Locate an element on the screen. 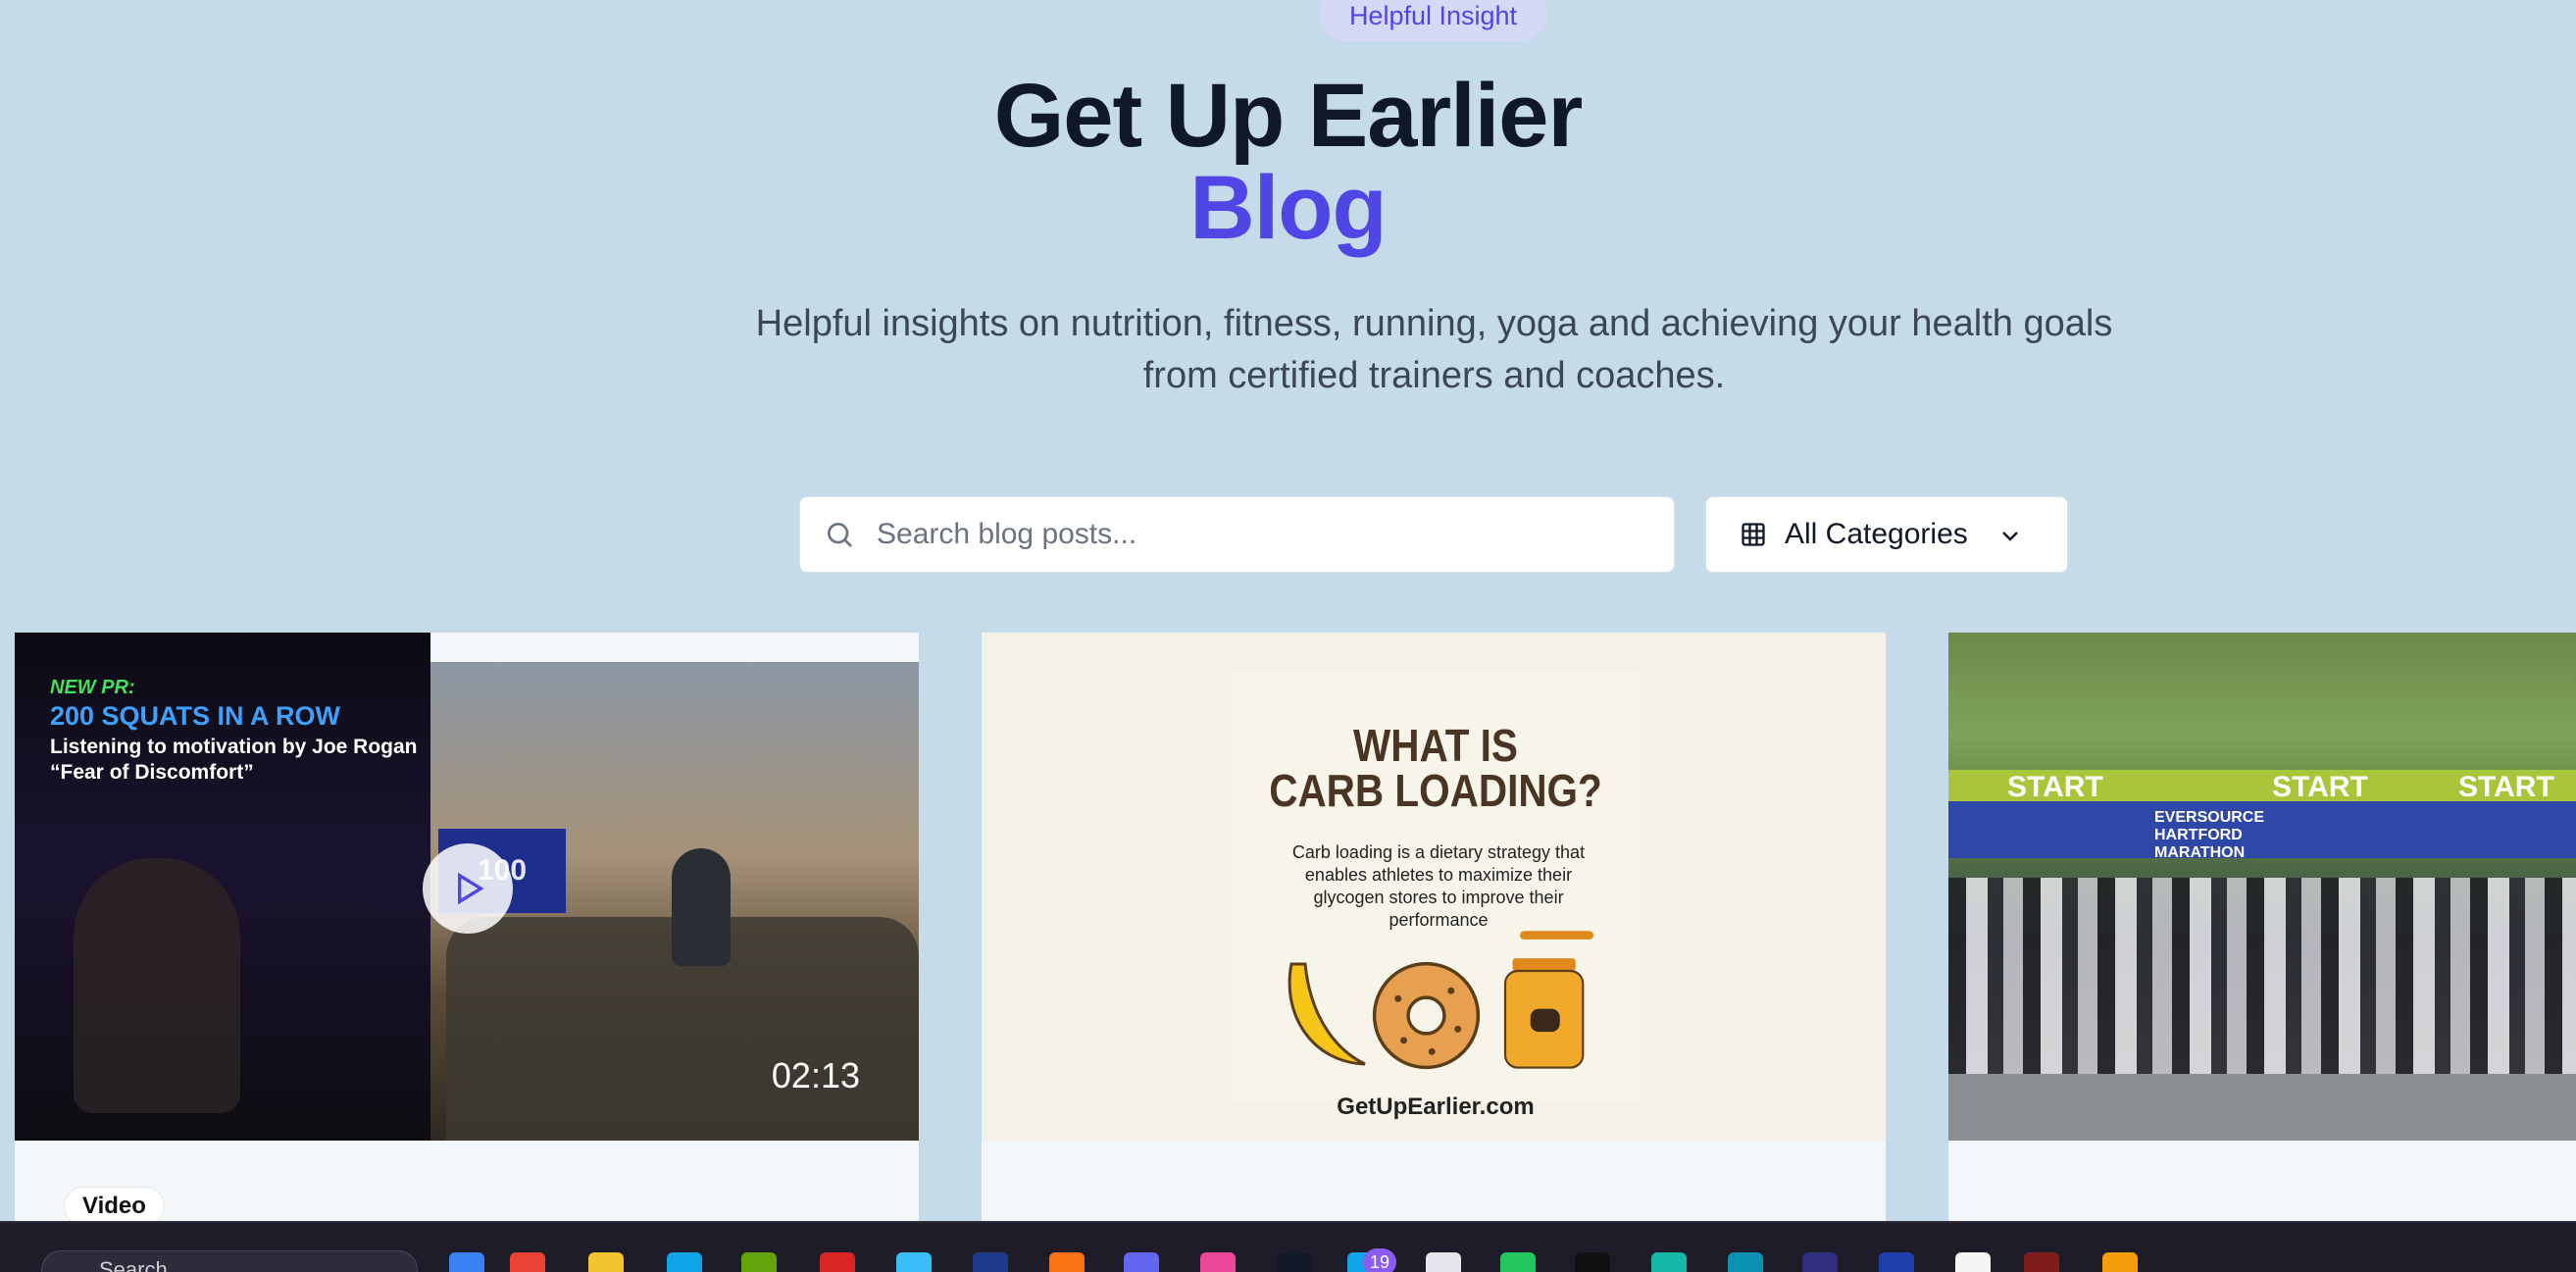 The width and height of the screenshot is (2576, 1272). runners-crowd is located at coordinates (2262, 976).